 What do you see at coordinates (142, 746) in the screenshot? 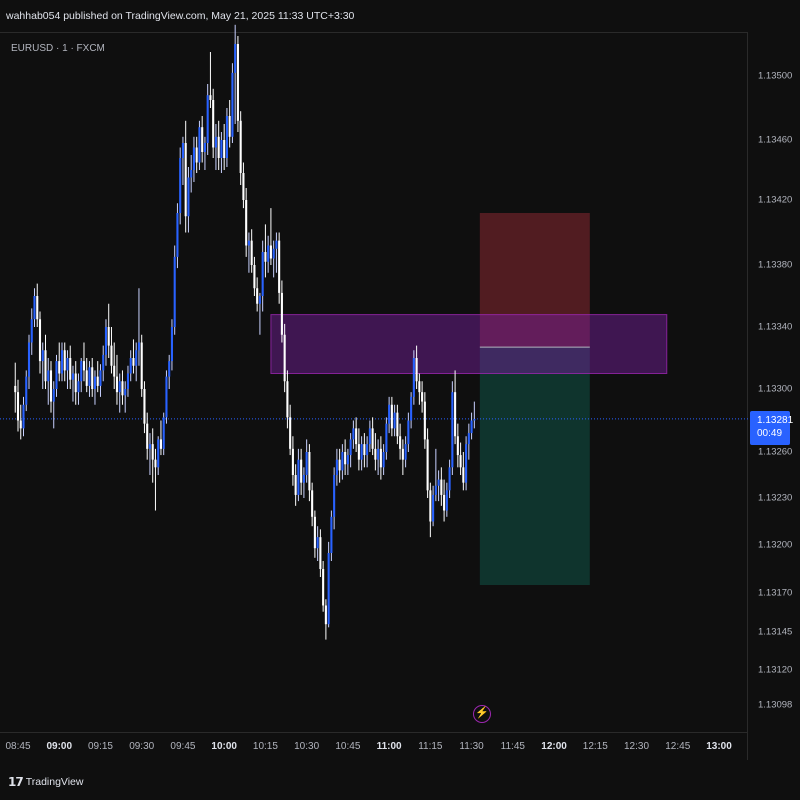
I see `time-tick-label: 09:30` at bounding box center [142, 746].